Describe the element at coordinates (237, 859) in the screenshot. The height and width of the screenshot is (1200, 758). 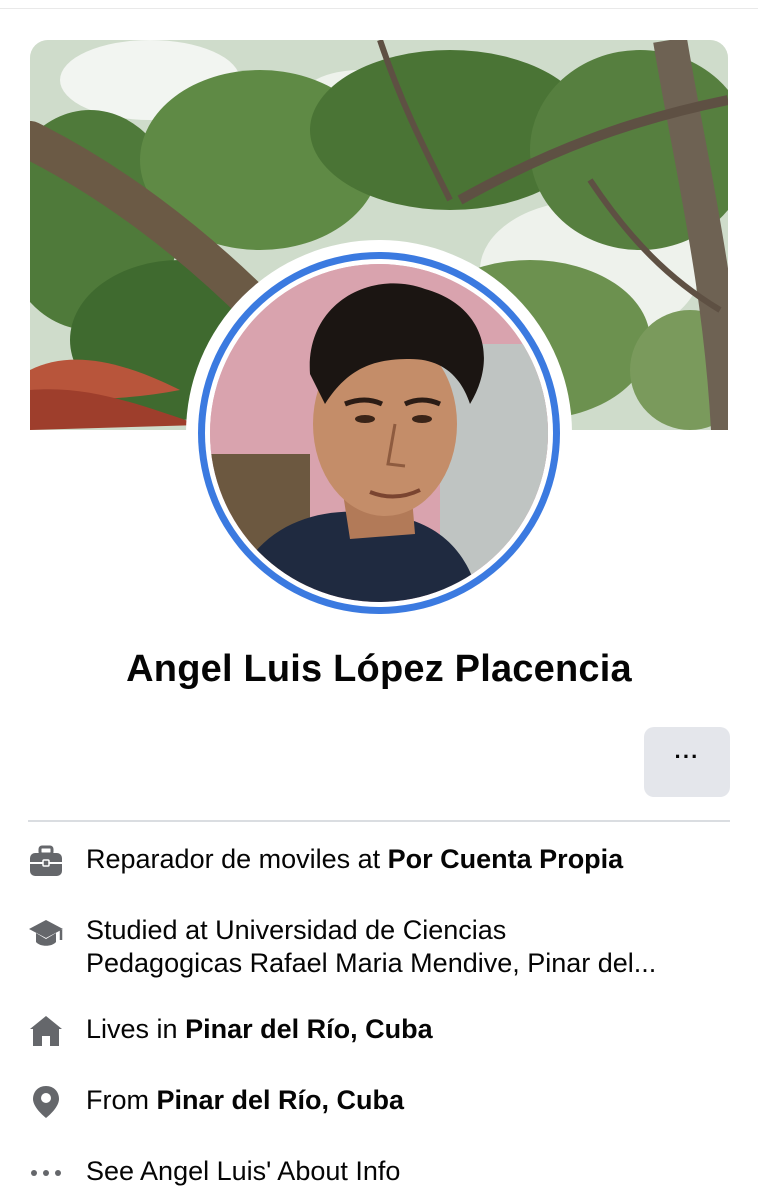
I see `work-prefix: Reparador de moviles at` at that location.